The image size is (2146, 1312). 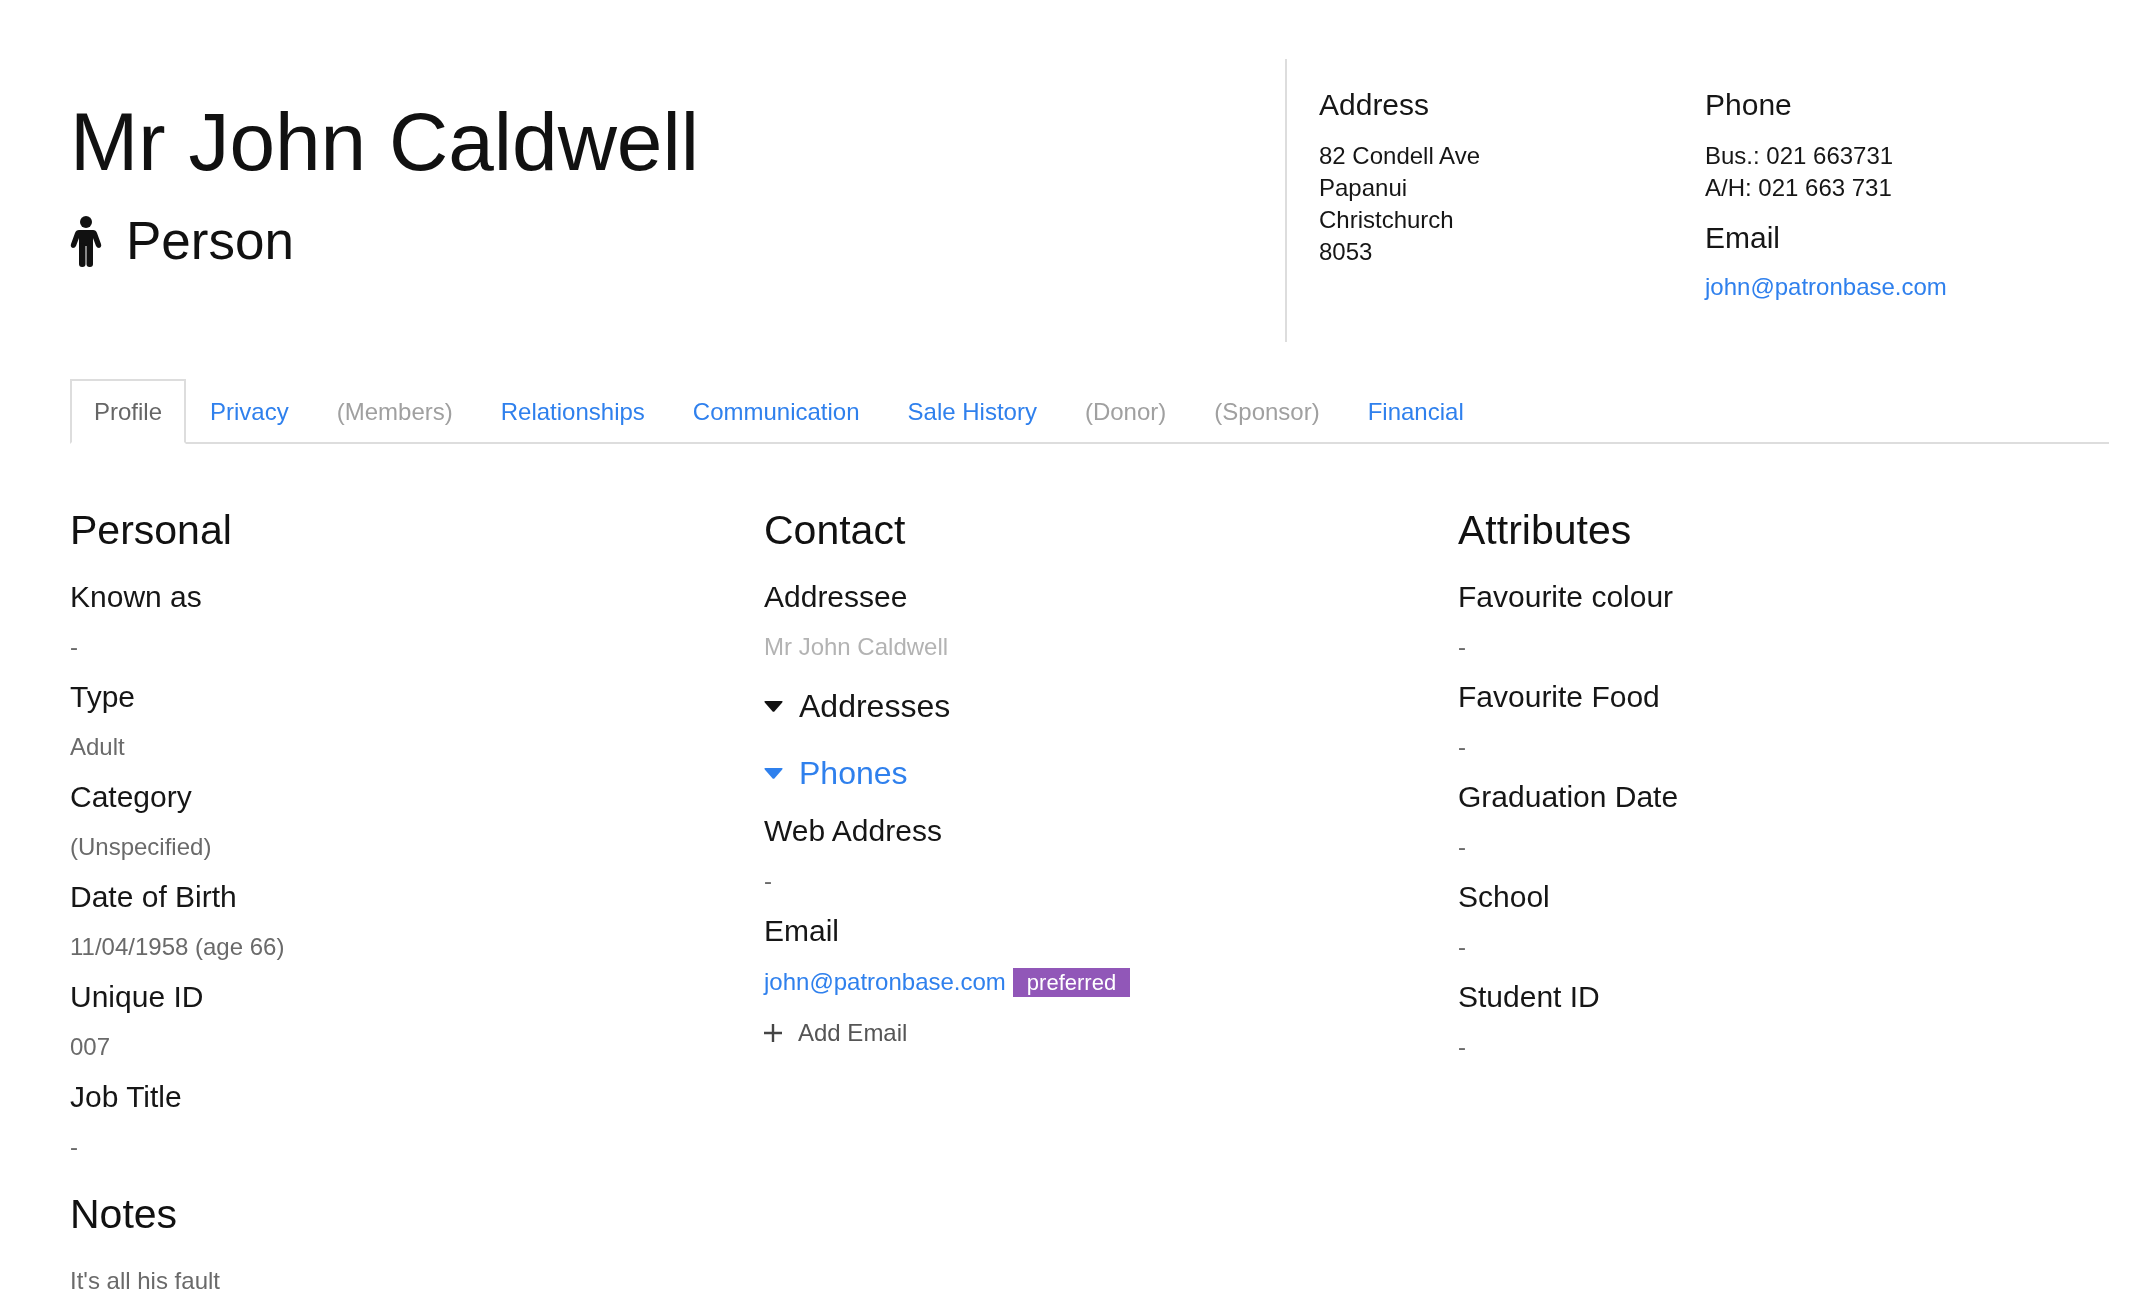 I want to click on address-heading: Address, so click(x=1374, y=105).